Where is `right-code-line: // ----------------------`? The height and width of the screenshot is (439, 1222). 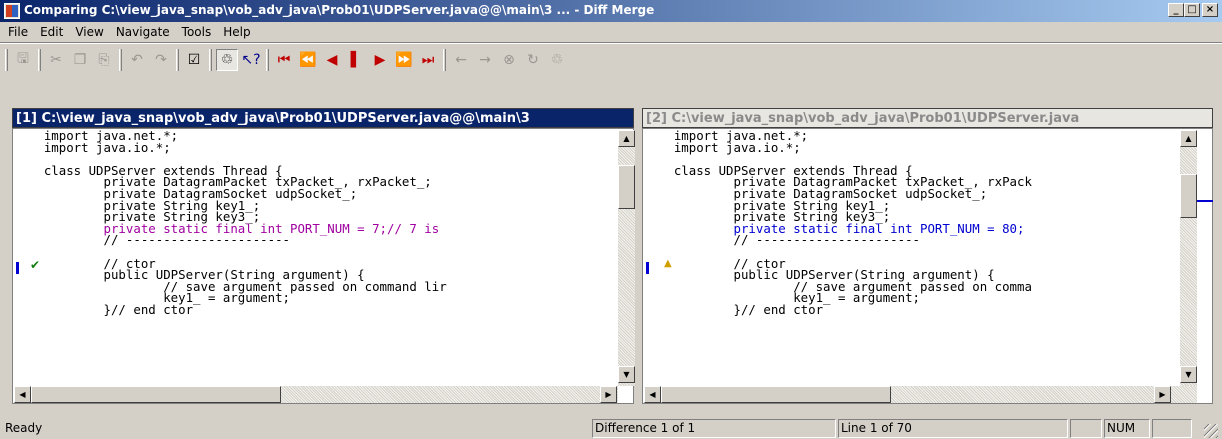 right-code-line: // ---------------------- is located at coordinates (908, 240).